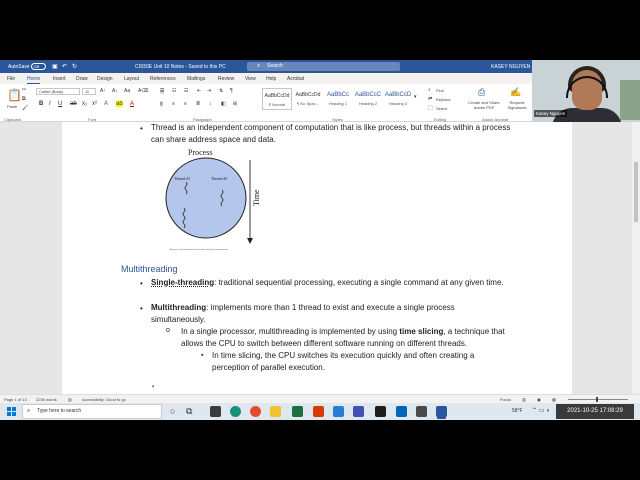  Describe the element at coordinates (443, 99) in the screenshot. I see `replace-label: Replace` at that location.